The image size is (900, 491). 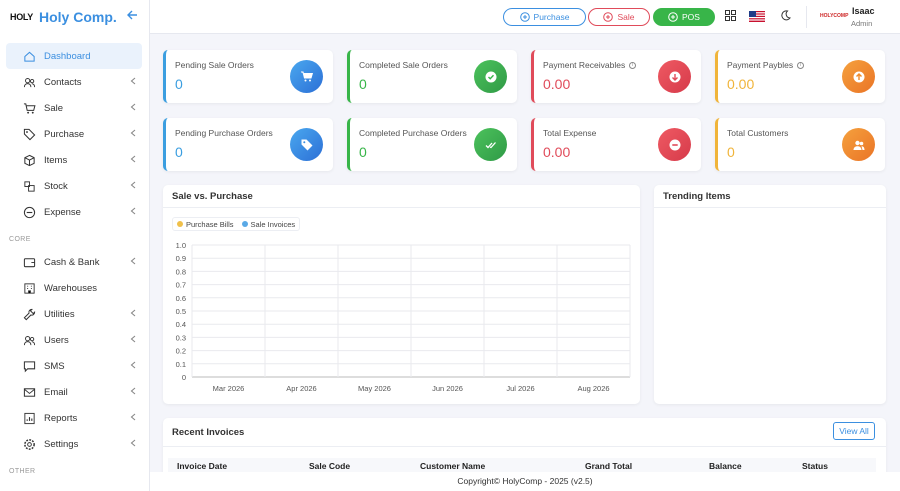 I want to click on sidebar-item-utilities: Utilities, so click(x=74, y=314).